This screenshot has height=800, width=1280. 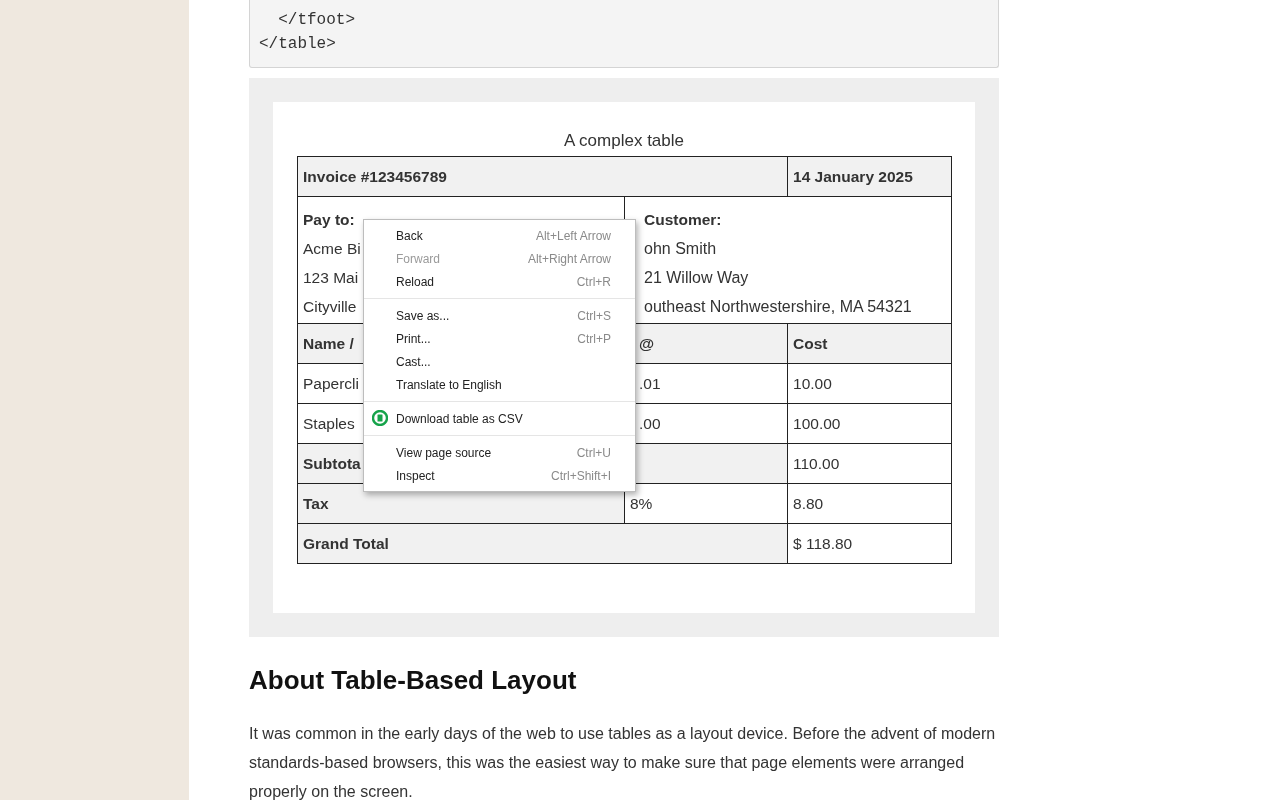 What do you see at coordinates (329, 220) in the screenshot?
I see `pay-to-heading: Pay to:` at bounding box center [329, 220].